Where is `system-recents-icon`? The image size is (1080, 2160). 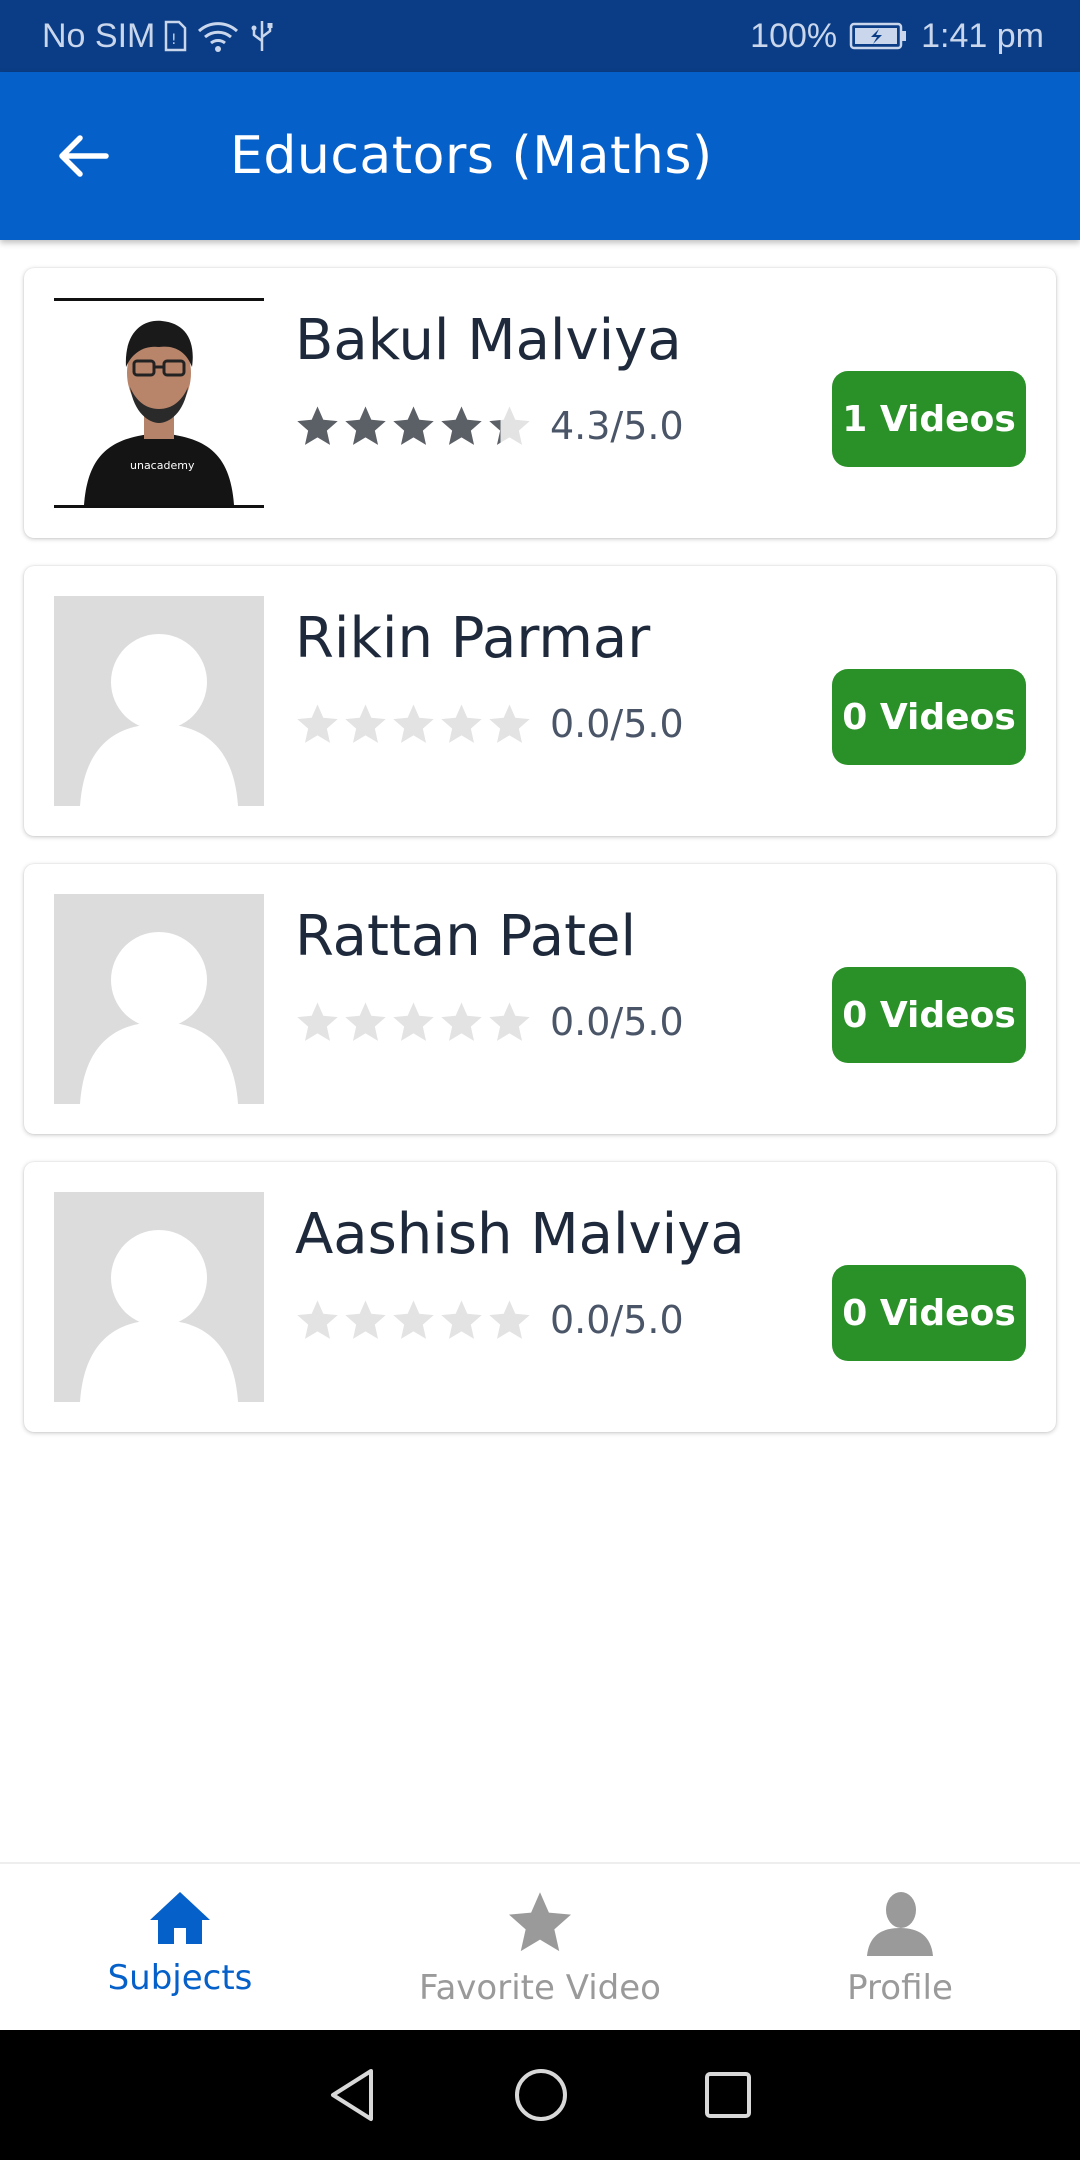 system-recents-icon is located at coordinates (728, 2095).